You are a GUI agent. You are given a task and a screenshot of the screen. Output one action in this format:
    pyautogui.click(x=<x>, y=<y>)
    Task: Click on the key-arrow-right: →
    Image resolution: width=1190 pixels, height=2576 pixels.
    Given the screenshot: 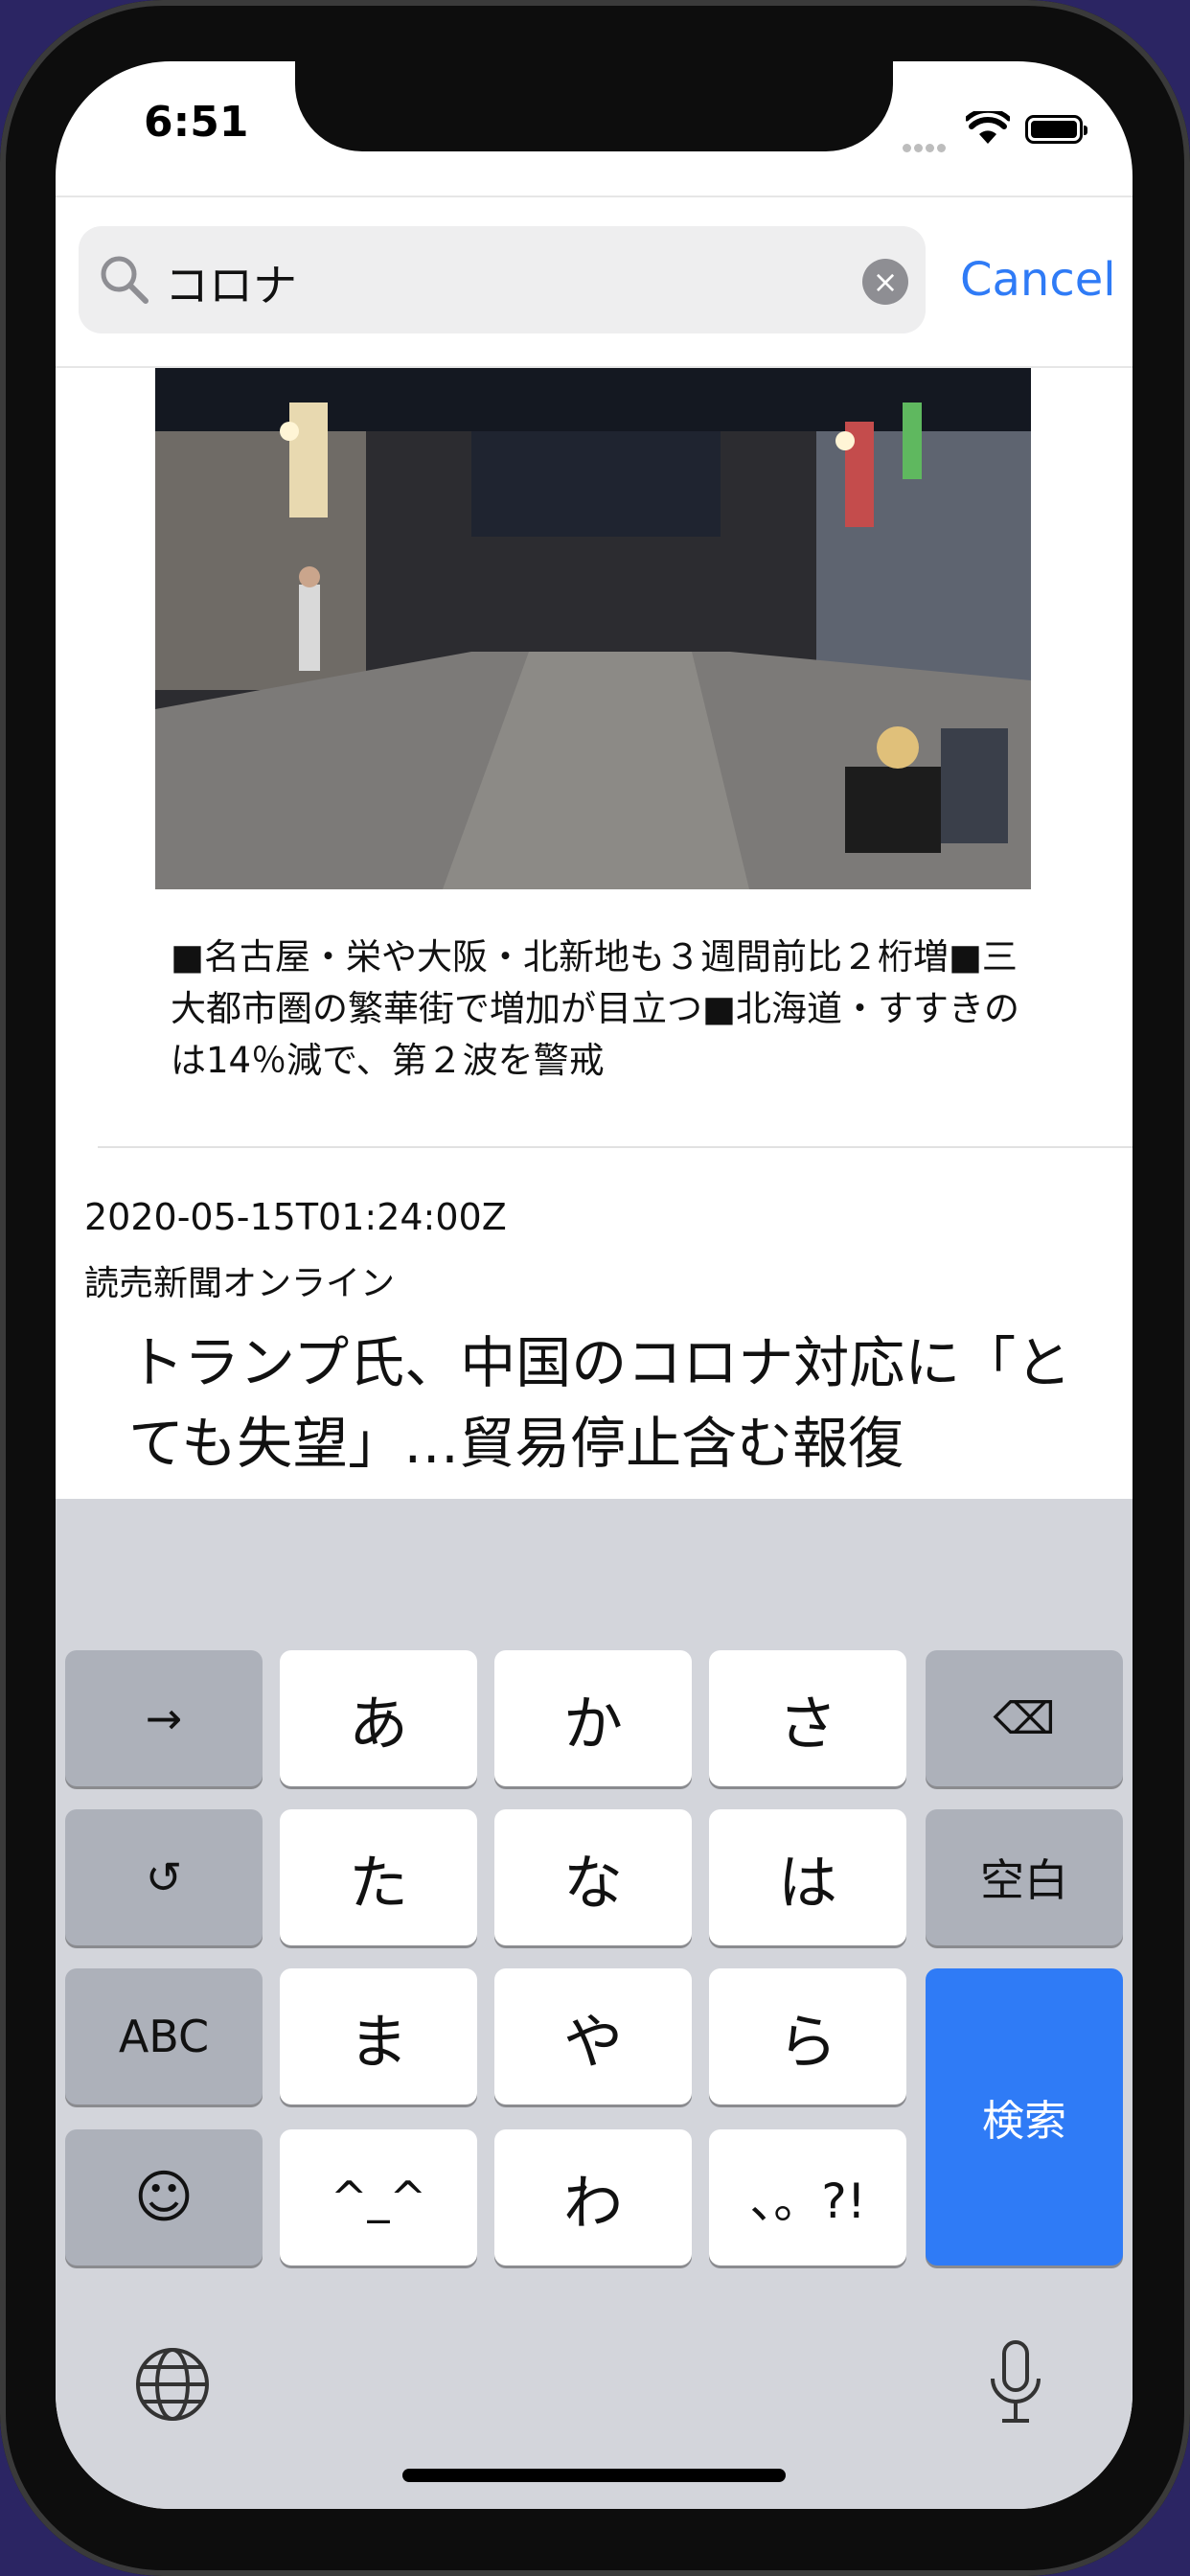 What is the action you would take?
    pyautogui.click(x=164, y=1718)
    